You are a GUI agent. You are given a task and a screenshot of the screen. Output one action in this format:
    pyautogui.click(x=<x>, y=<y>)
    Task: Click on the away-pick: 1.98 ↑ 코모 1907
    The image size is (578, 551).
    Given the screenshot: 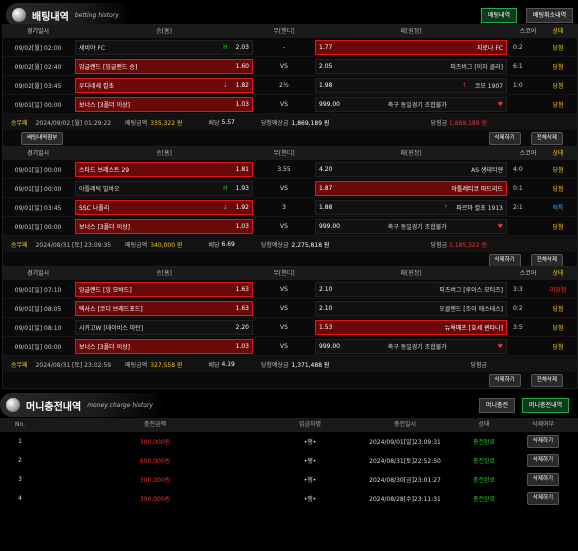 What is the action you would take?
    pyautogui.click(x=411, y=85)
    